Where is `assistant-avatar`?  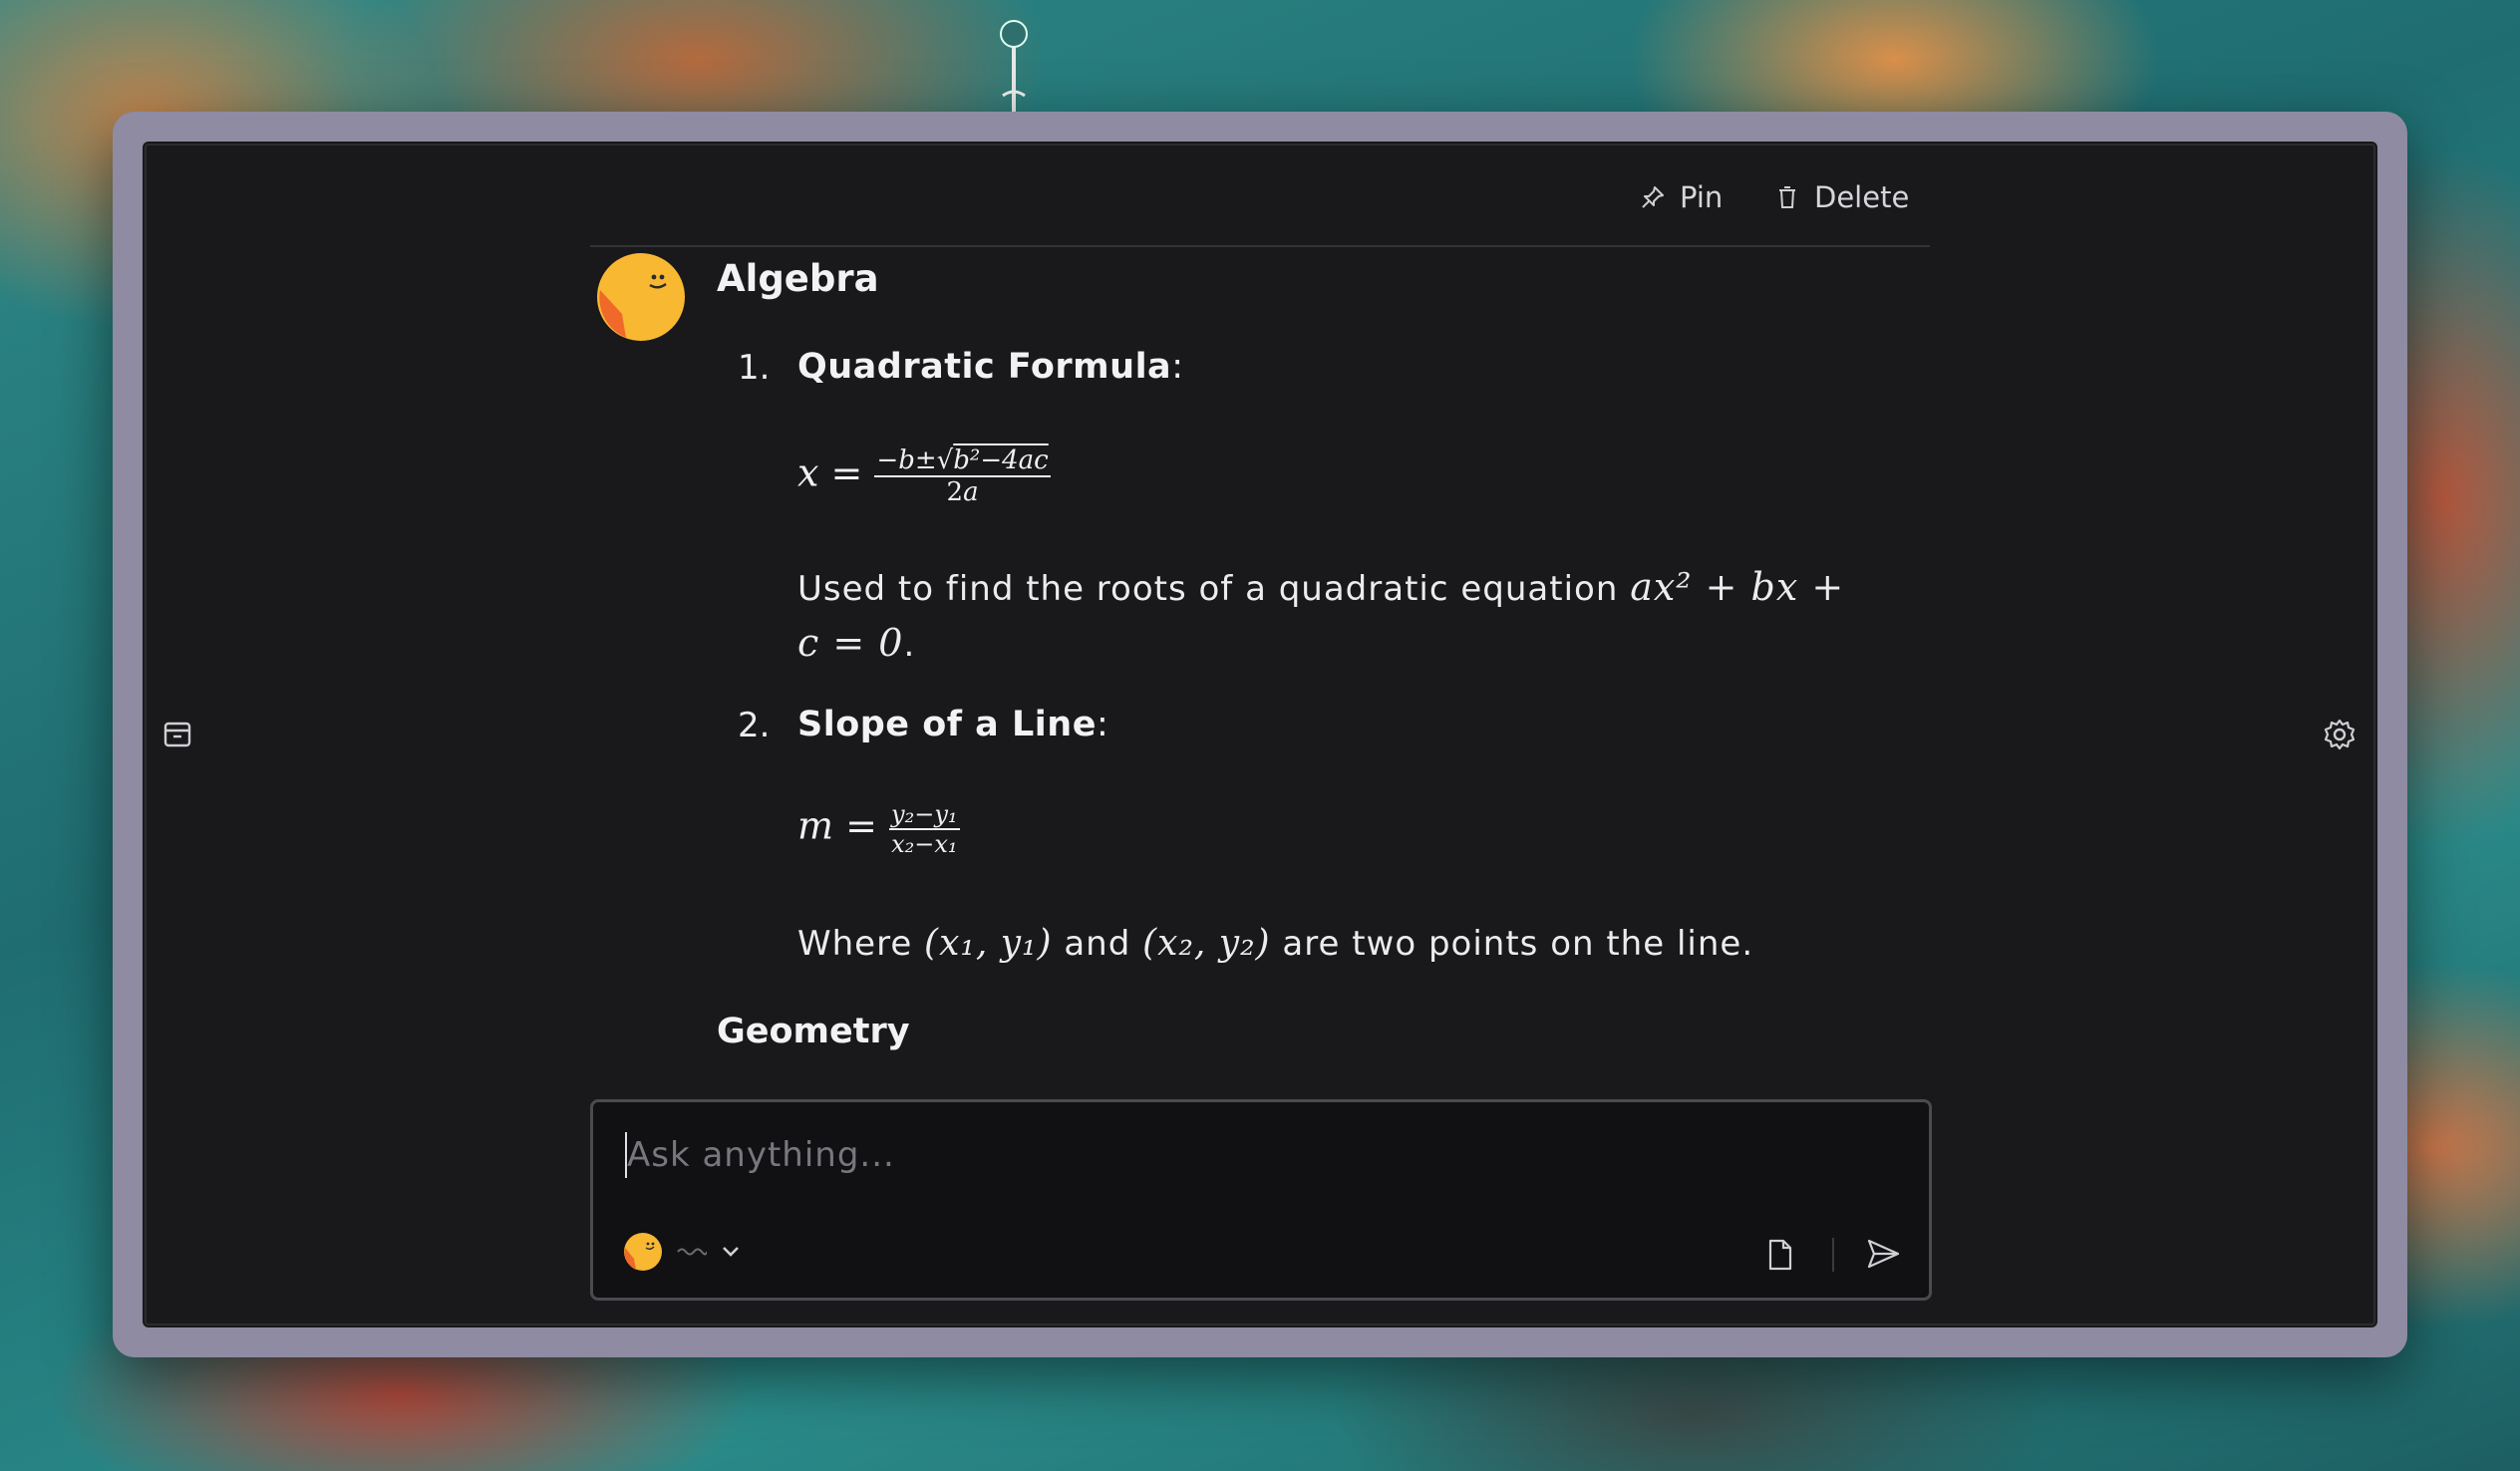 assistant-avatar is located at coordinates (641, 297).